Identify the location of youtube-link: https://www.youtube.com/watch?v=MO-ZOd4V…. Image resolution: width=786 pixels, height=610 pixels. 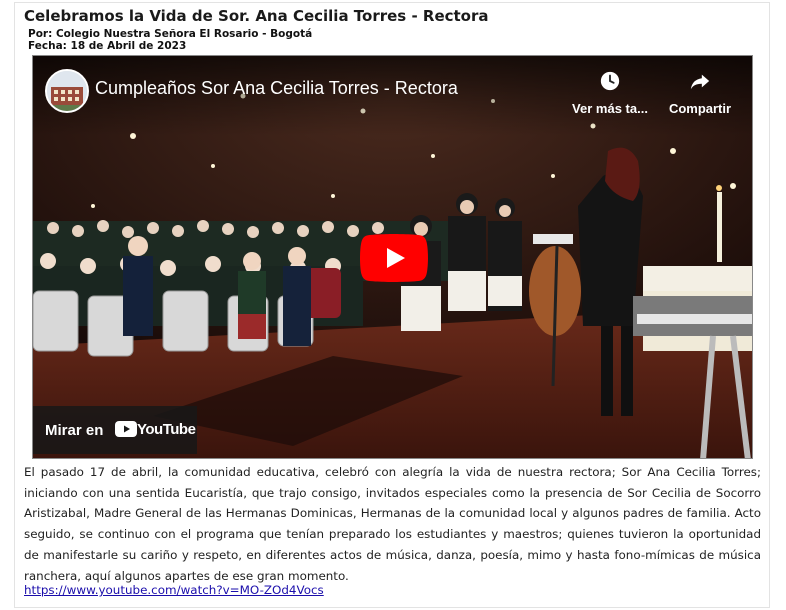
(174, 590).